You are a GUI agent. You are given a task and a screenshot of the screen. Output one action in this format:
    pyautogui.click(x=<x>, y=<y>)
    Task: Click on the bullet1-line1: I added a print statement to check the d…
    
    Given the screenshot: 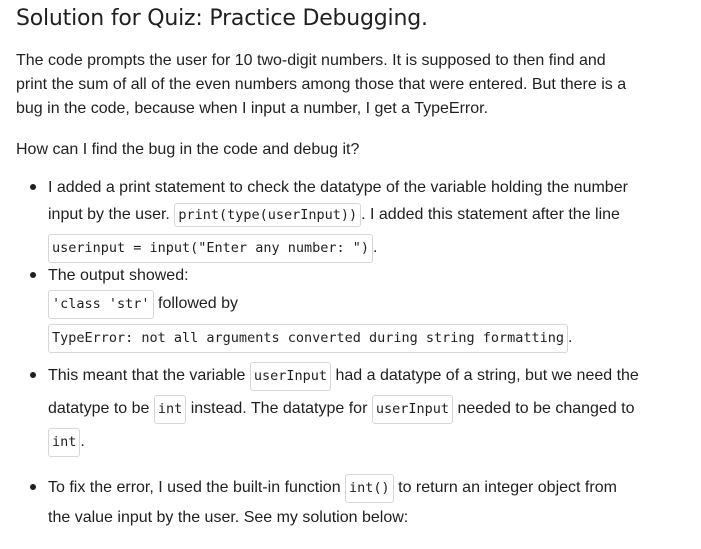 What is the action you would take?
    pyautogui.click(x=338, y=187)
    